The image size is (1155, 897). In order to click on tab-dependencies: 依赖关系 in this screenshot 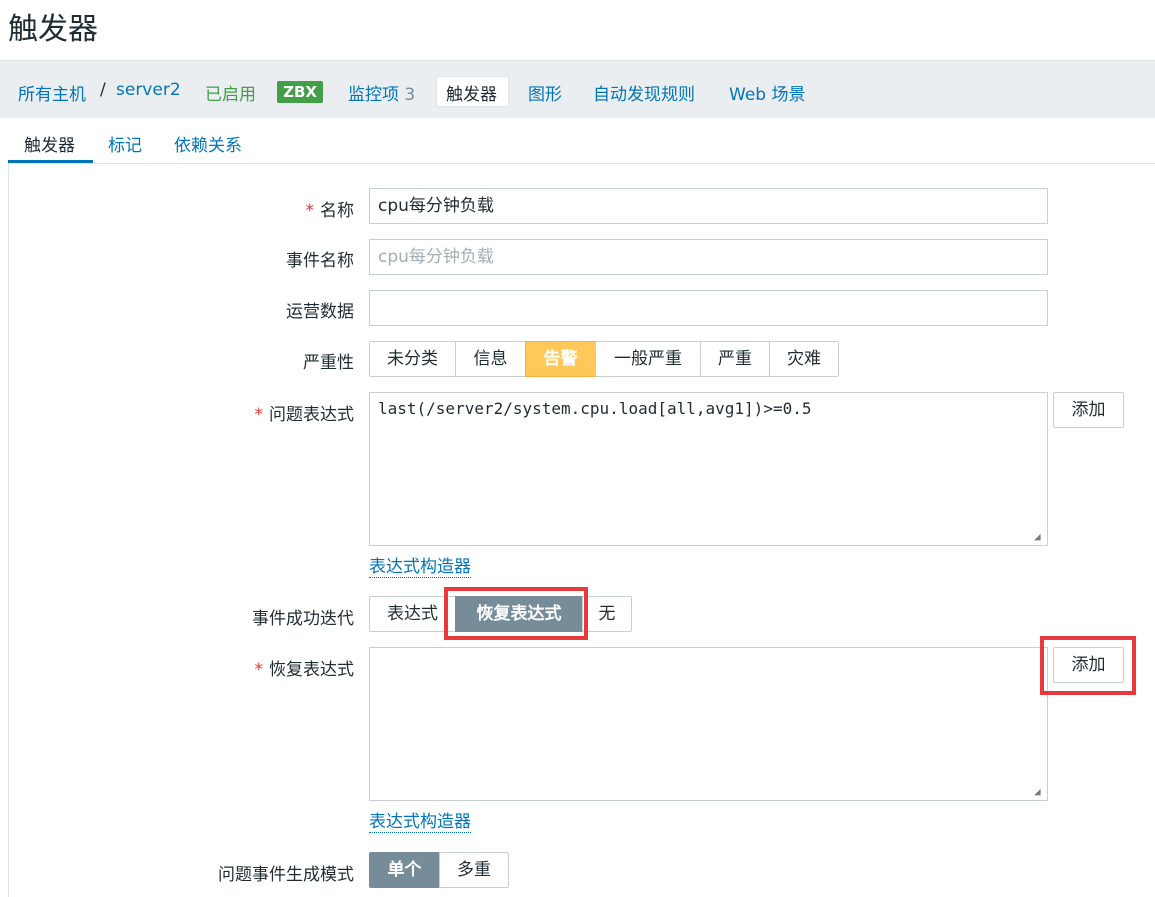, I will do `click(208, 143)`.